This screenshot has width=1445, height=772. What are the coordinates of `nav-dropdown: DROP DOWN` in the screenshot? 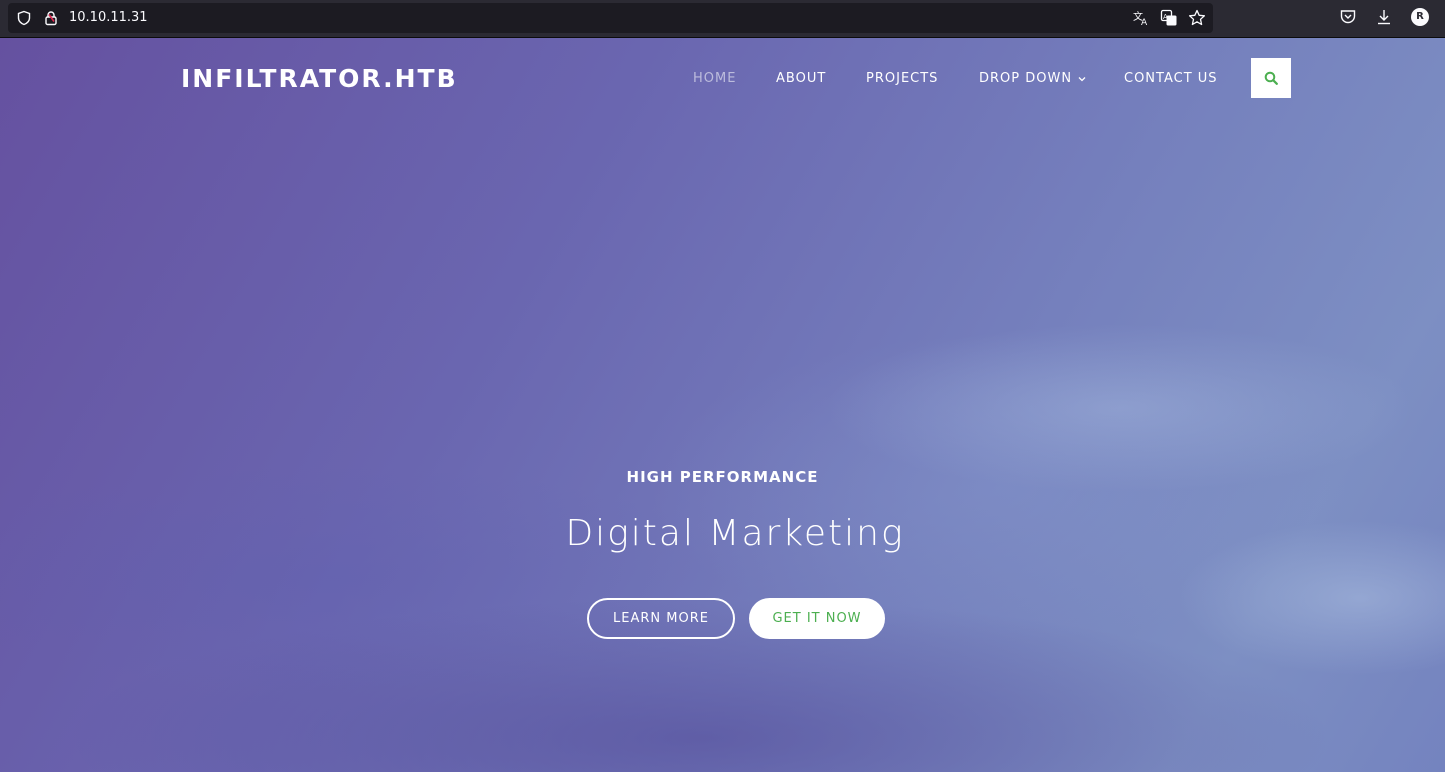 It's located at (1025, 79).